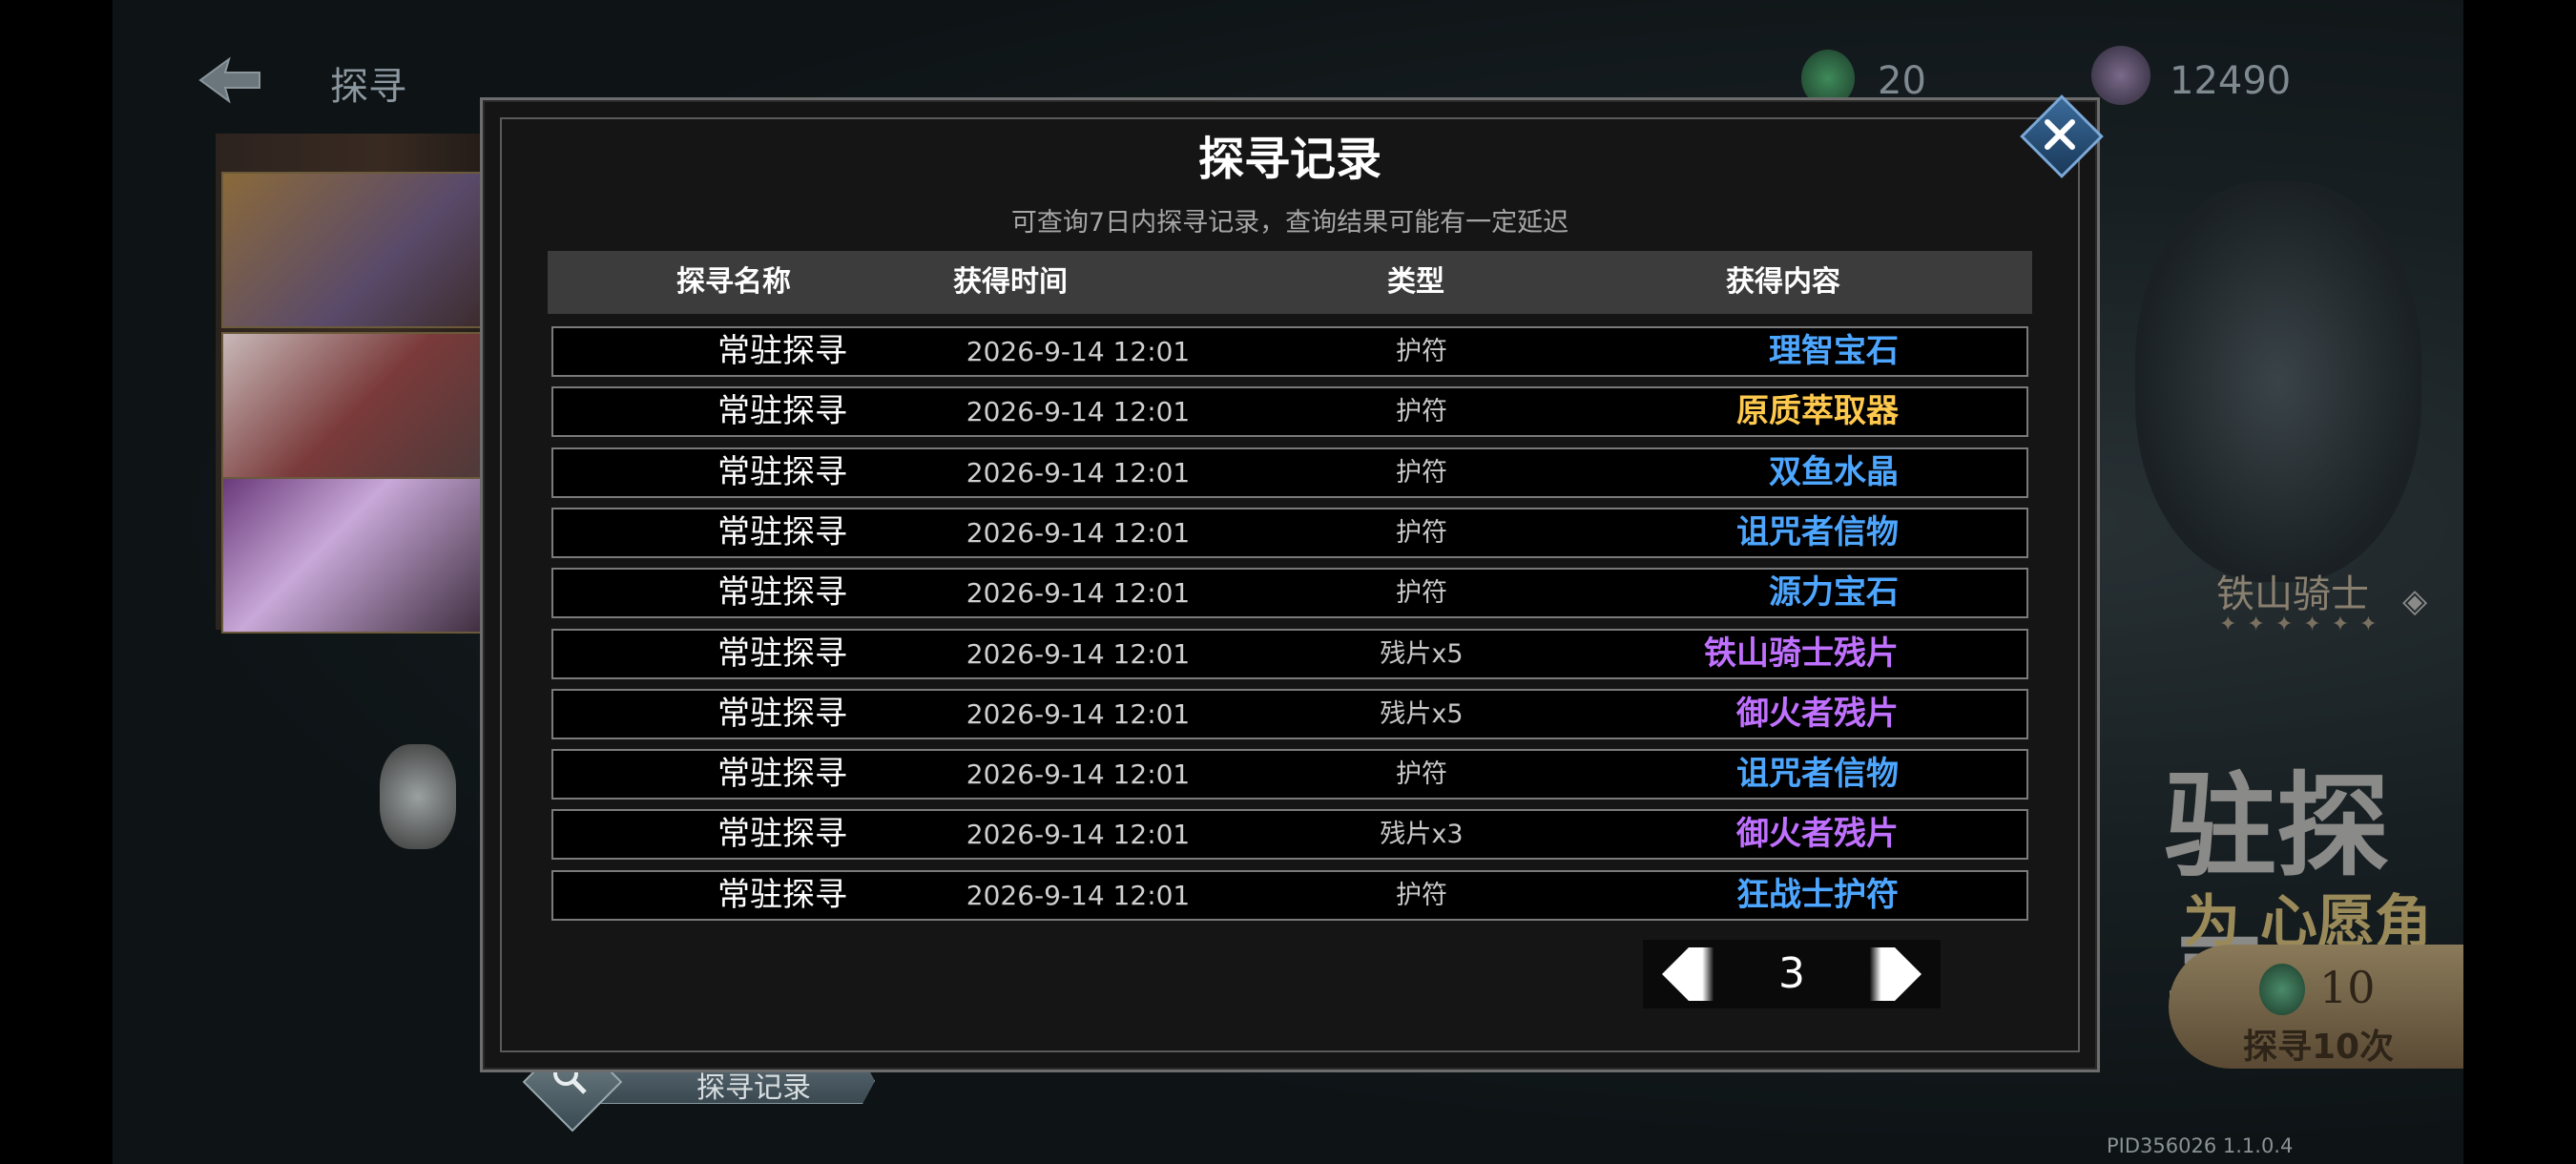 This screenshot has width=2576, height=1164. What do you see at coordinates (2282, 990) in the screenshot?
I see `gem-cost-icon` at bounding box center [2282, 990].